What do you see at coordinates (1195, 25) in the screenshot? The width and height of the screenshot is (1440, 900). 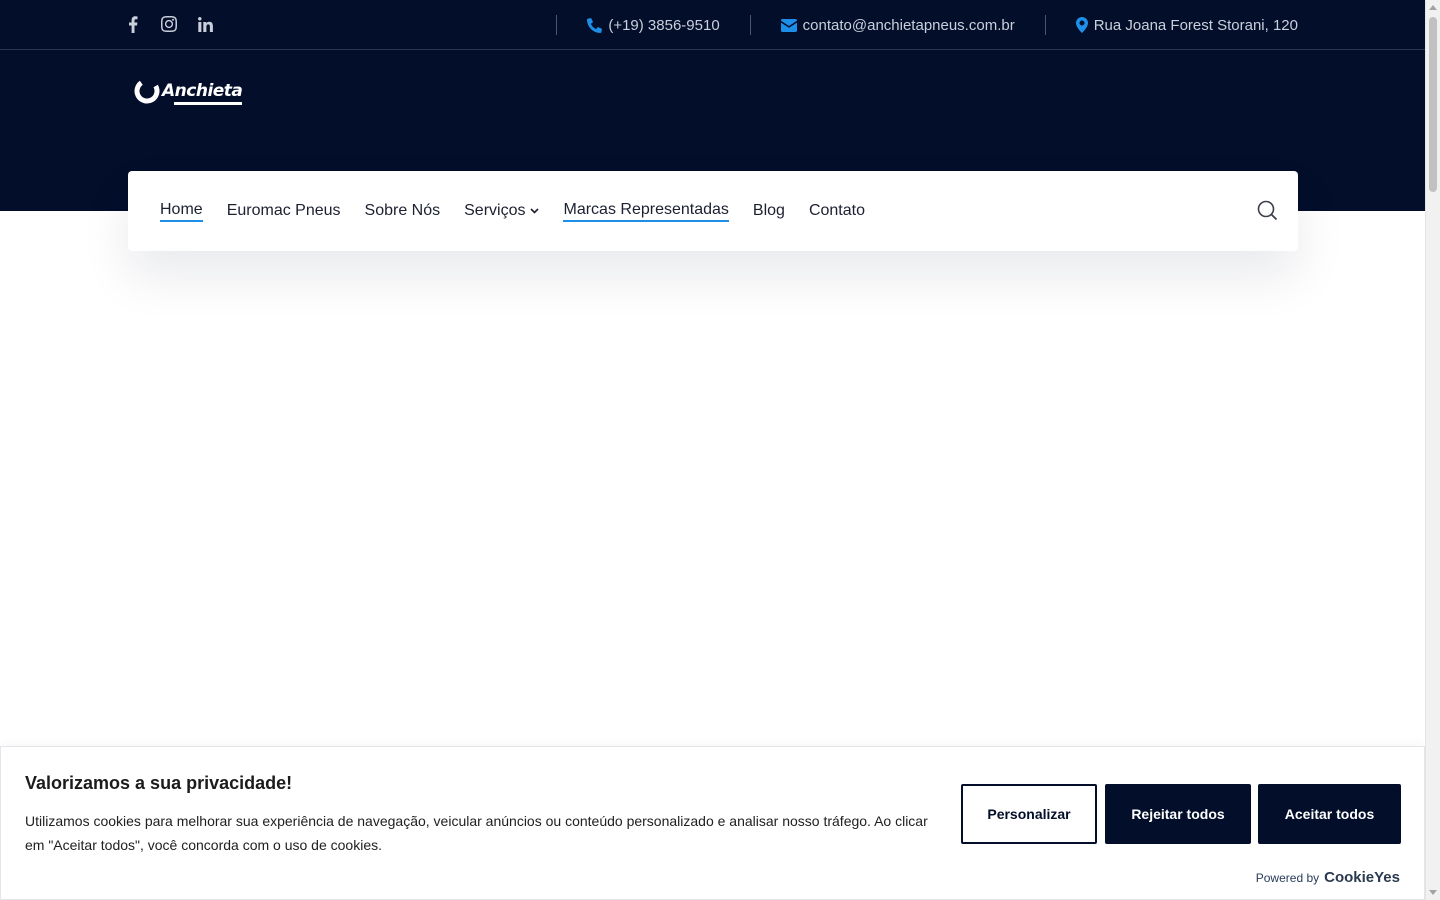 I see `address-text: Rua Joana Forest Storani, 120` at bounding box center [1195, 25].